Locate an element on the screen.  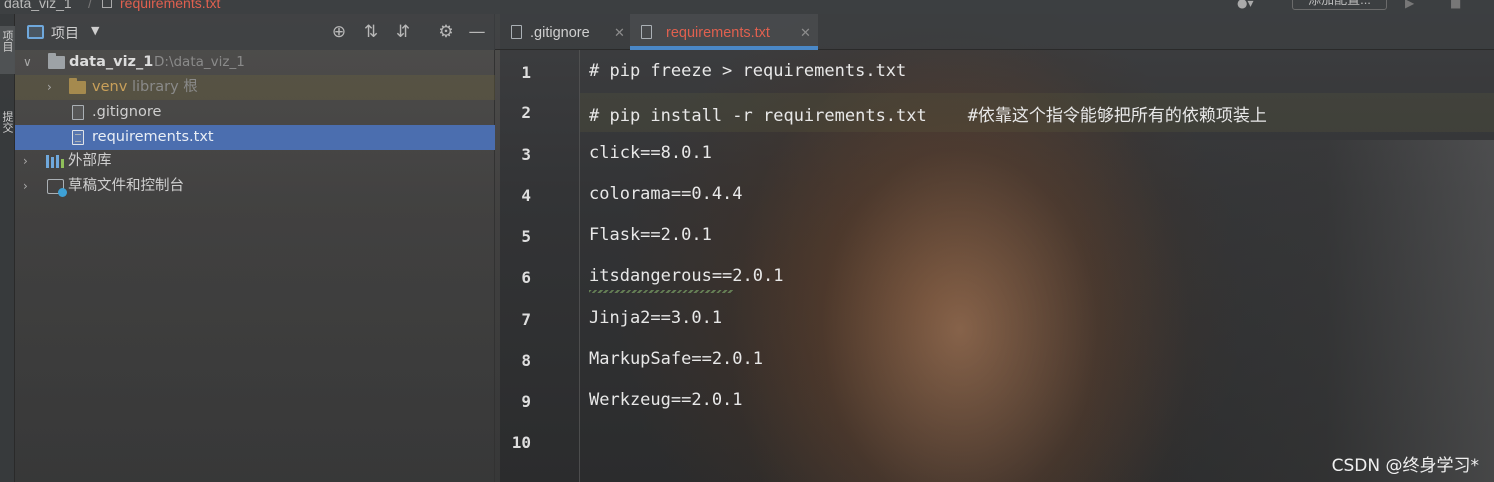
tab-label: .gitignore is located at coordinates (560, 33).